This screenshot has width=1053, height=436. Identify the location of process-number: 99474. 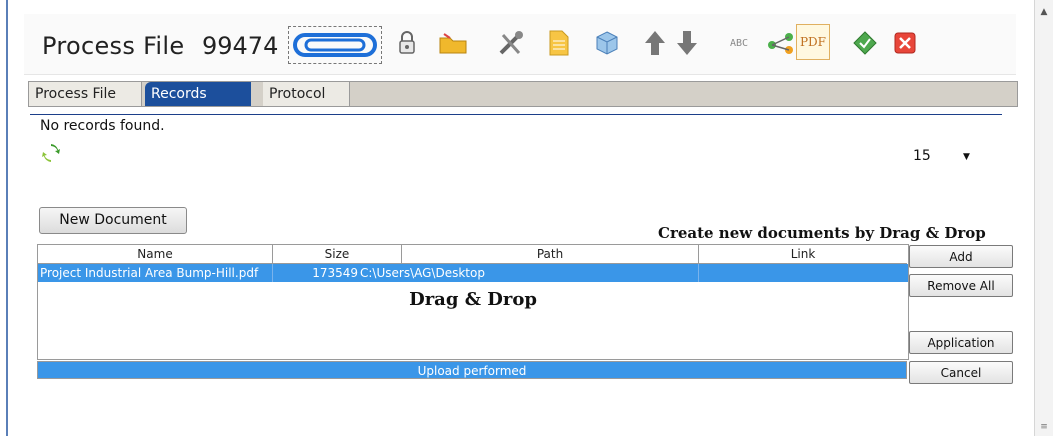
(240, 46).